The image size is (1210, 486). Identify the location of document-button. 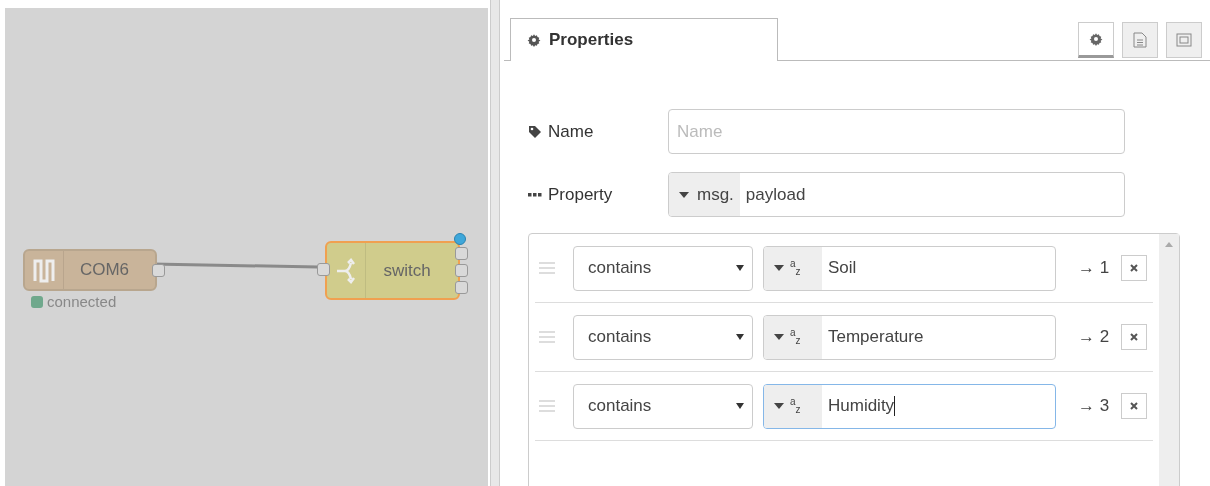
(1140, 40).